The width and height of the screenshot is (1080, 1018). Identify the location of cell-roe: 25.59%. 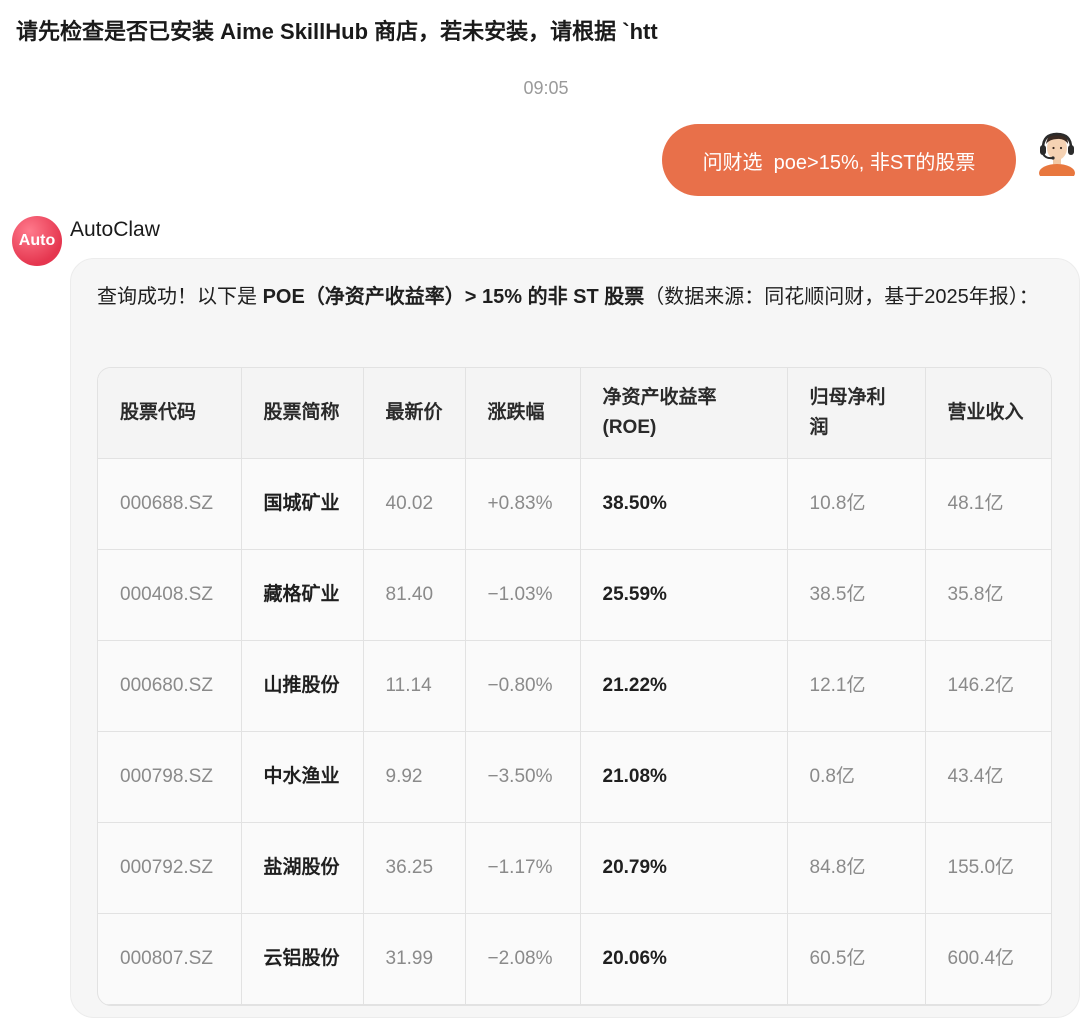
(684, 595).